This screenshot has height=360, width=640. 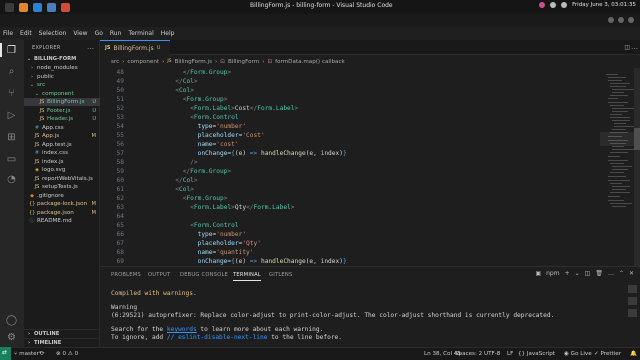 I want to click on outline-section: › OUTLINE, so click(x=62, y=333).